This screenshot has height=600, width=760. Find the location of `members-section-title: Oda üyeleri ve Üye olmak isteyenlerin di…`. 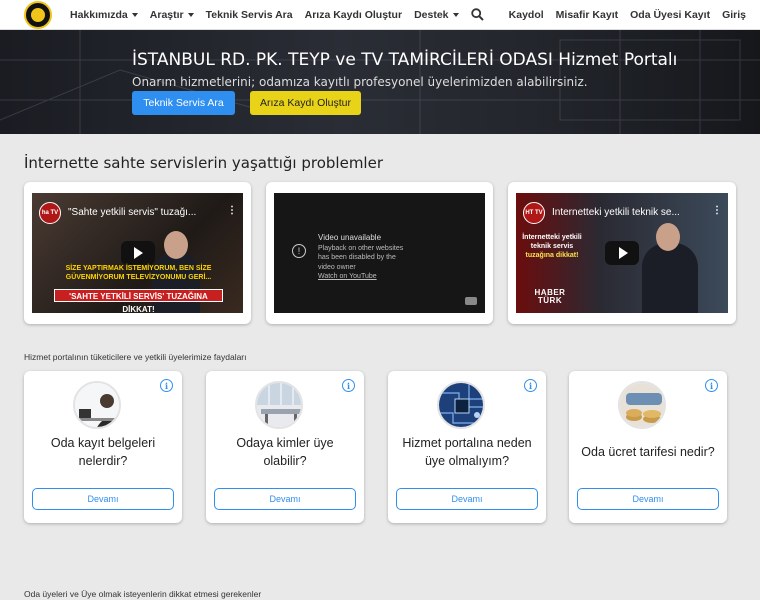

members-section-title: Oda üyeleri ve Üye olmak isteyenlerin di… is located at coordinates (143, 594).